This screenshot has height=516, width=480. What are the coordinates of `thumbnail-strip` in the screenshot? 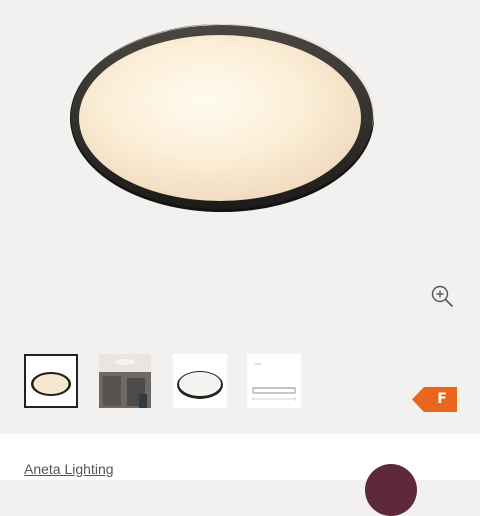 It's located at (240, 383).